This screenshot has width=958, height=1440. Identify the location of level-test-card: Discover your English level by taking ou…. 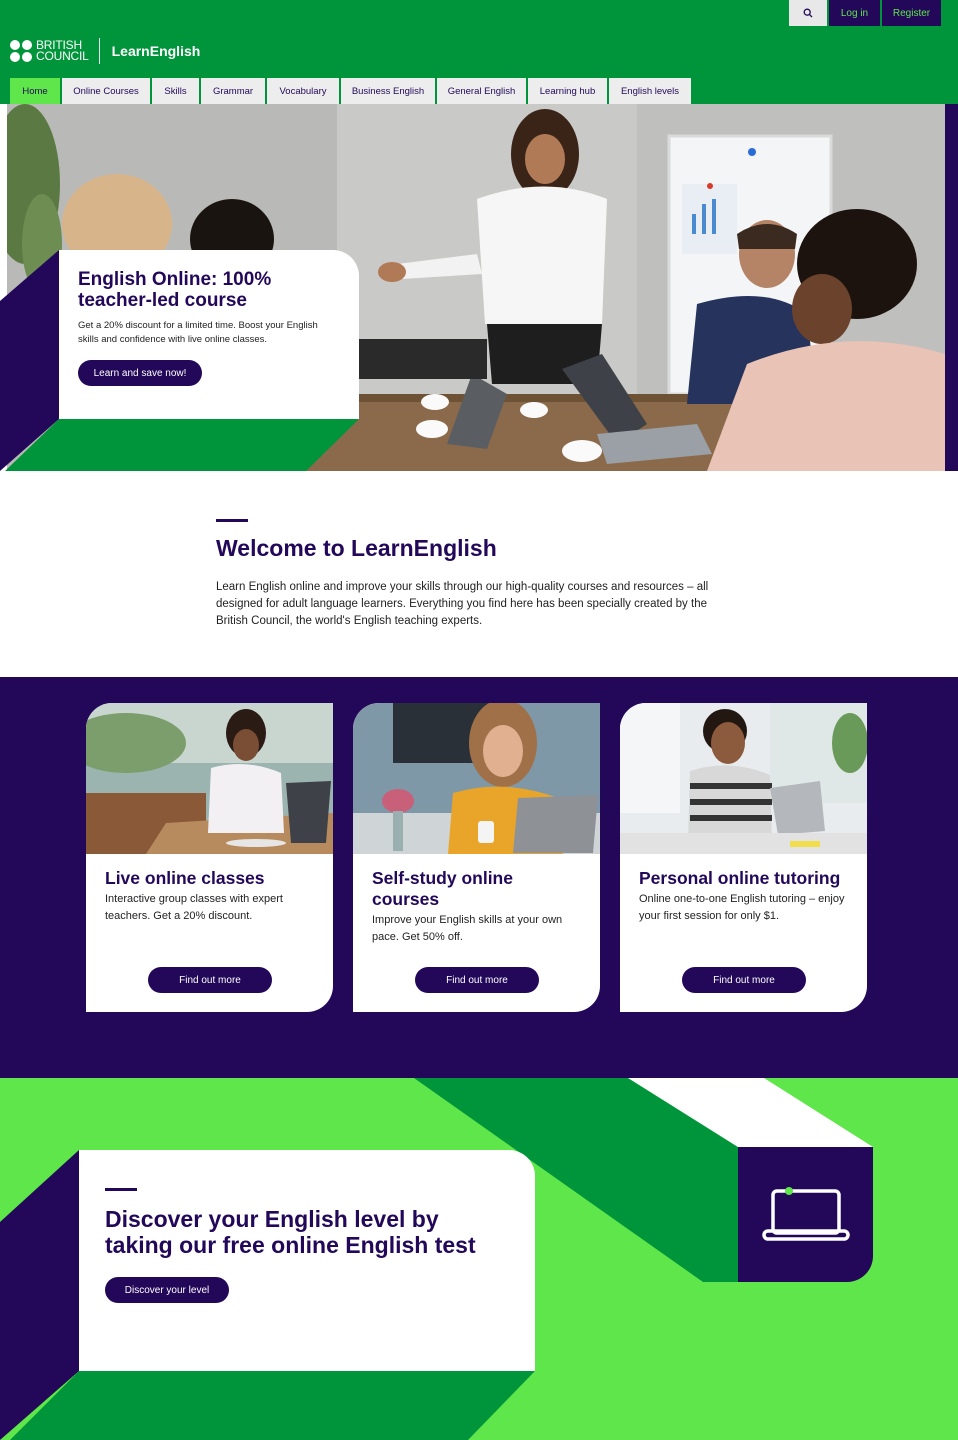
(307, 1260).